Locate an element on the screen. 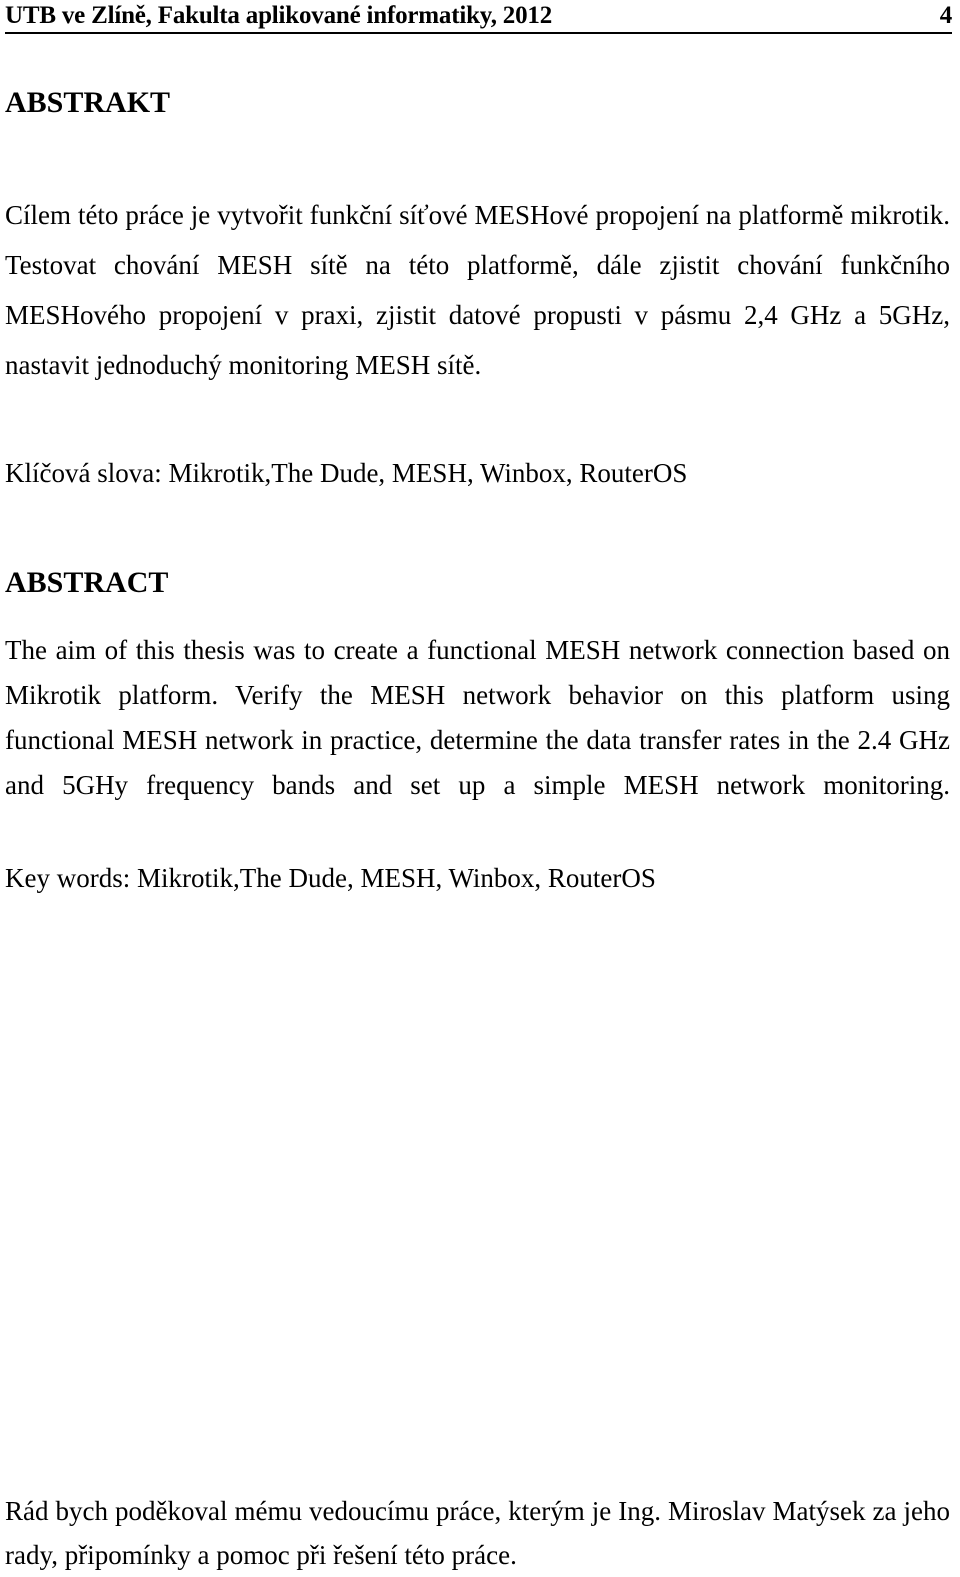 Image resolution: width=960 pixels, height=1577 pixels. header-divider is located at coordinates (478, 33).